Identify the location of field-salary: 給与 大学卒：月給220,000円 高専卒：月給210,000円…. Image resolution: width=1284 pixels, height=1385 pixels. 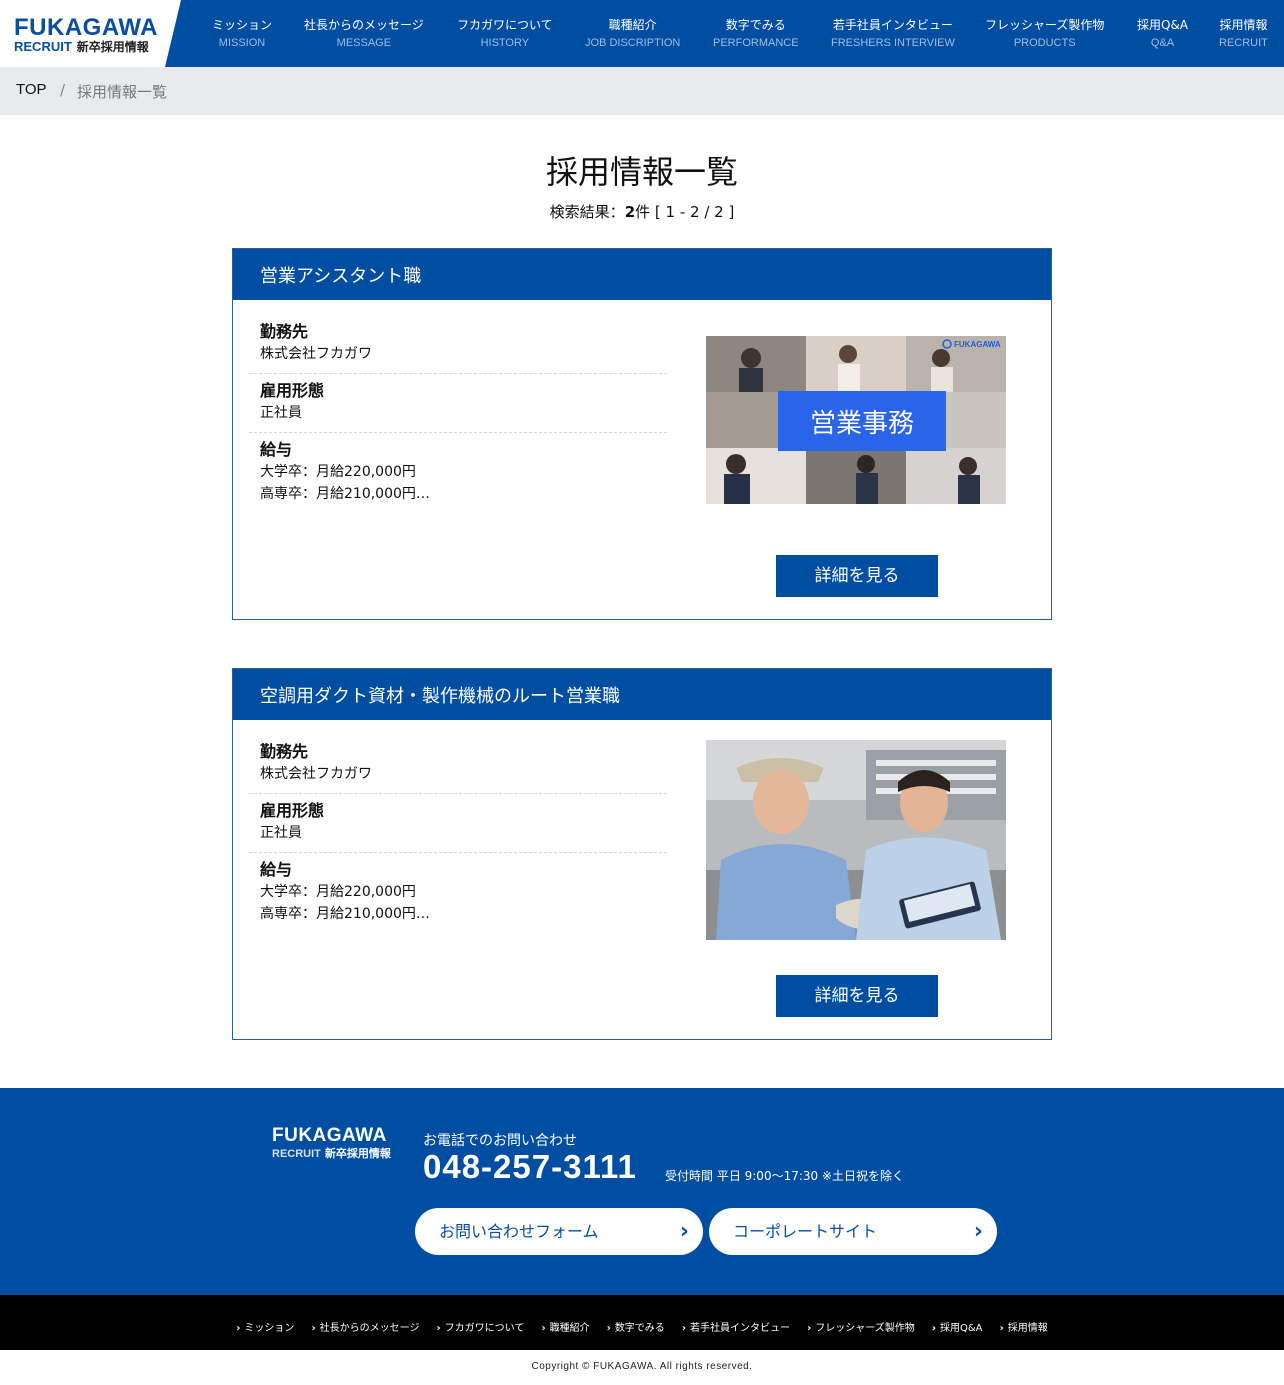
(458, 474).